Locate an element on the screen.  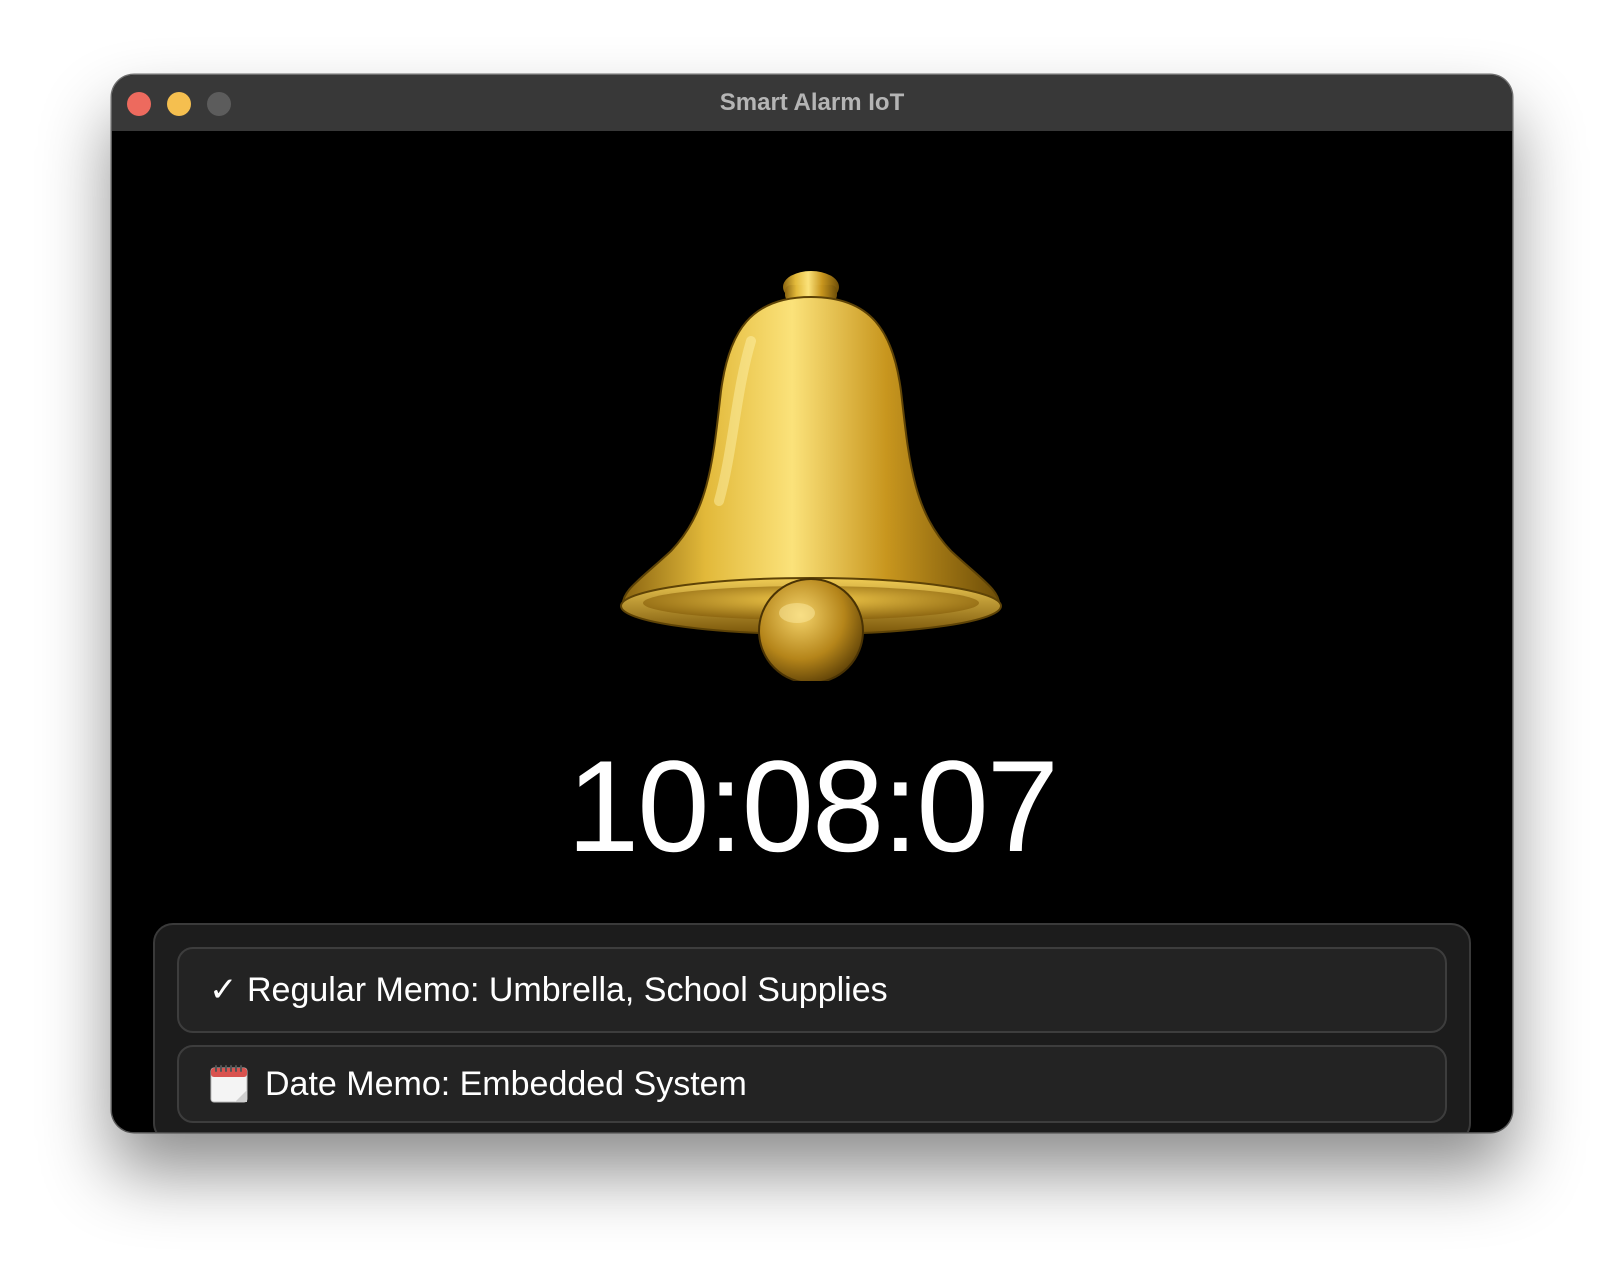
checkmark-icon: ✓ is located at coordinates (223, 990).